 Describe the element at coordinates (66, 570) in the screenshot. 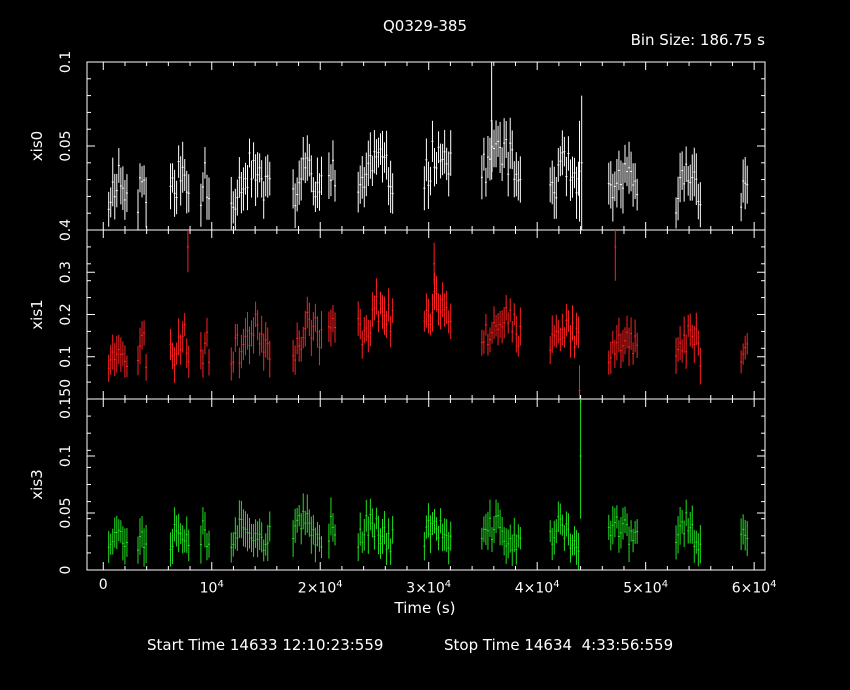

I see `y-tick-label: 0` at that location.